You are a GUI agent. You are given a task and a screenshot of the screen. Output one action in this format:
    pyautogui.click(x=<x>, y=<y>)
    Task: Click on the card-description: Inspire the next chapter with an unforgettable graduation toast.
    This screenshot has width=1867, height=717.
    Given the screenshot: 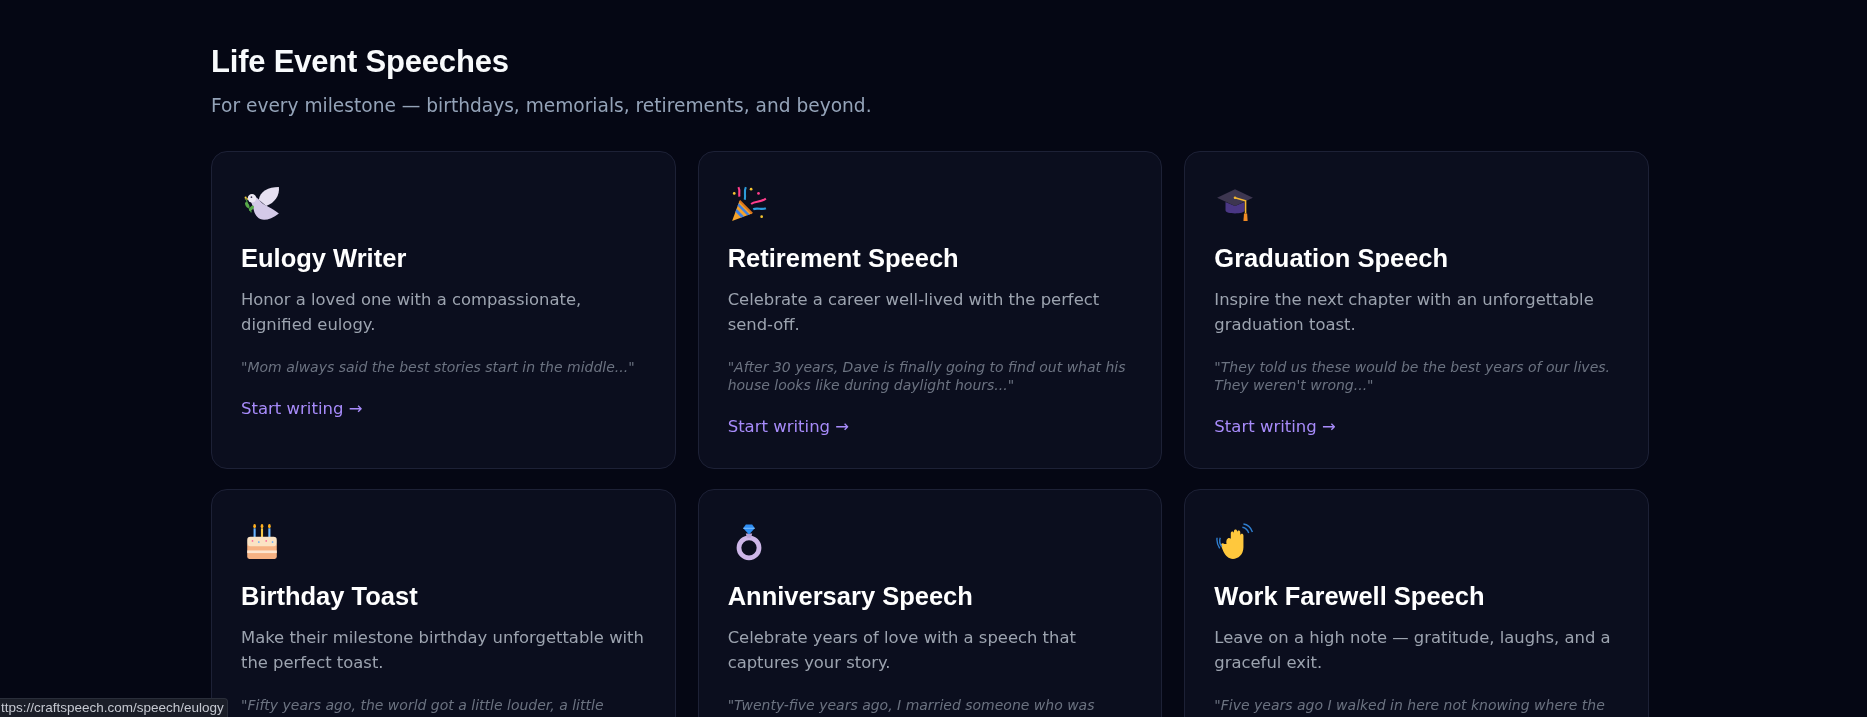 What is the action you would take?
    pyautogui.click(x=1404, y=312)
    